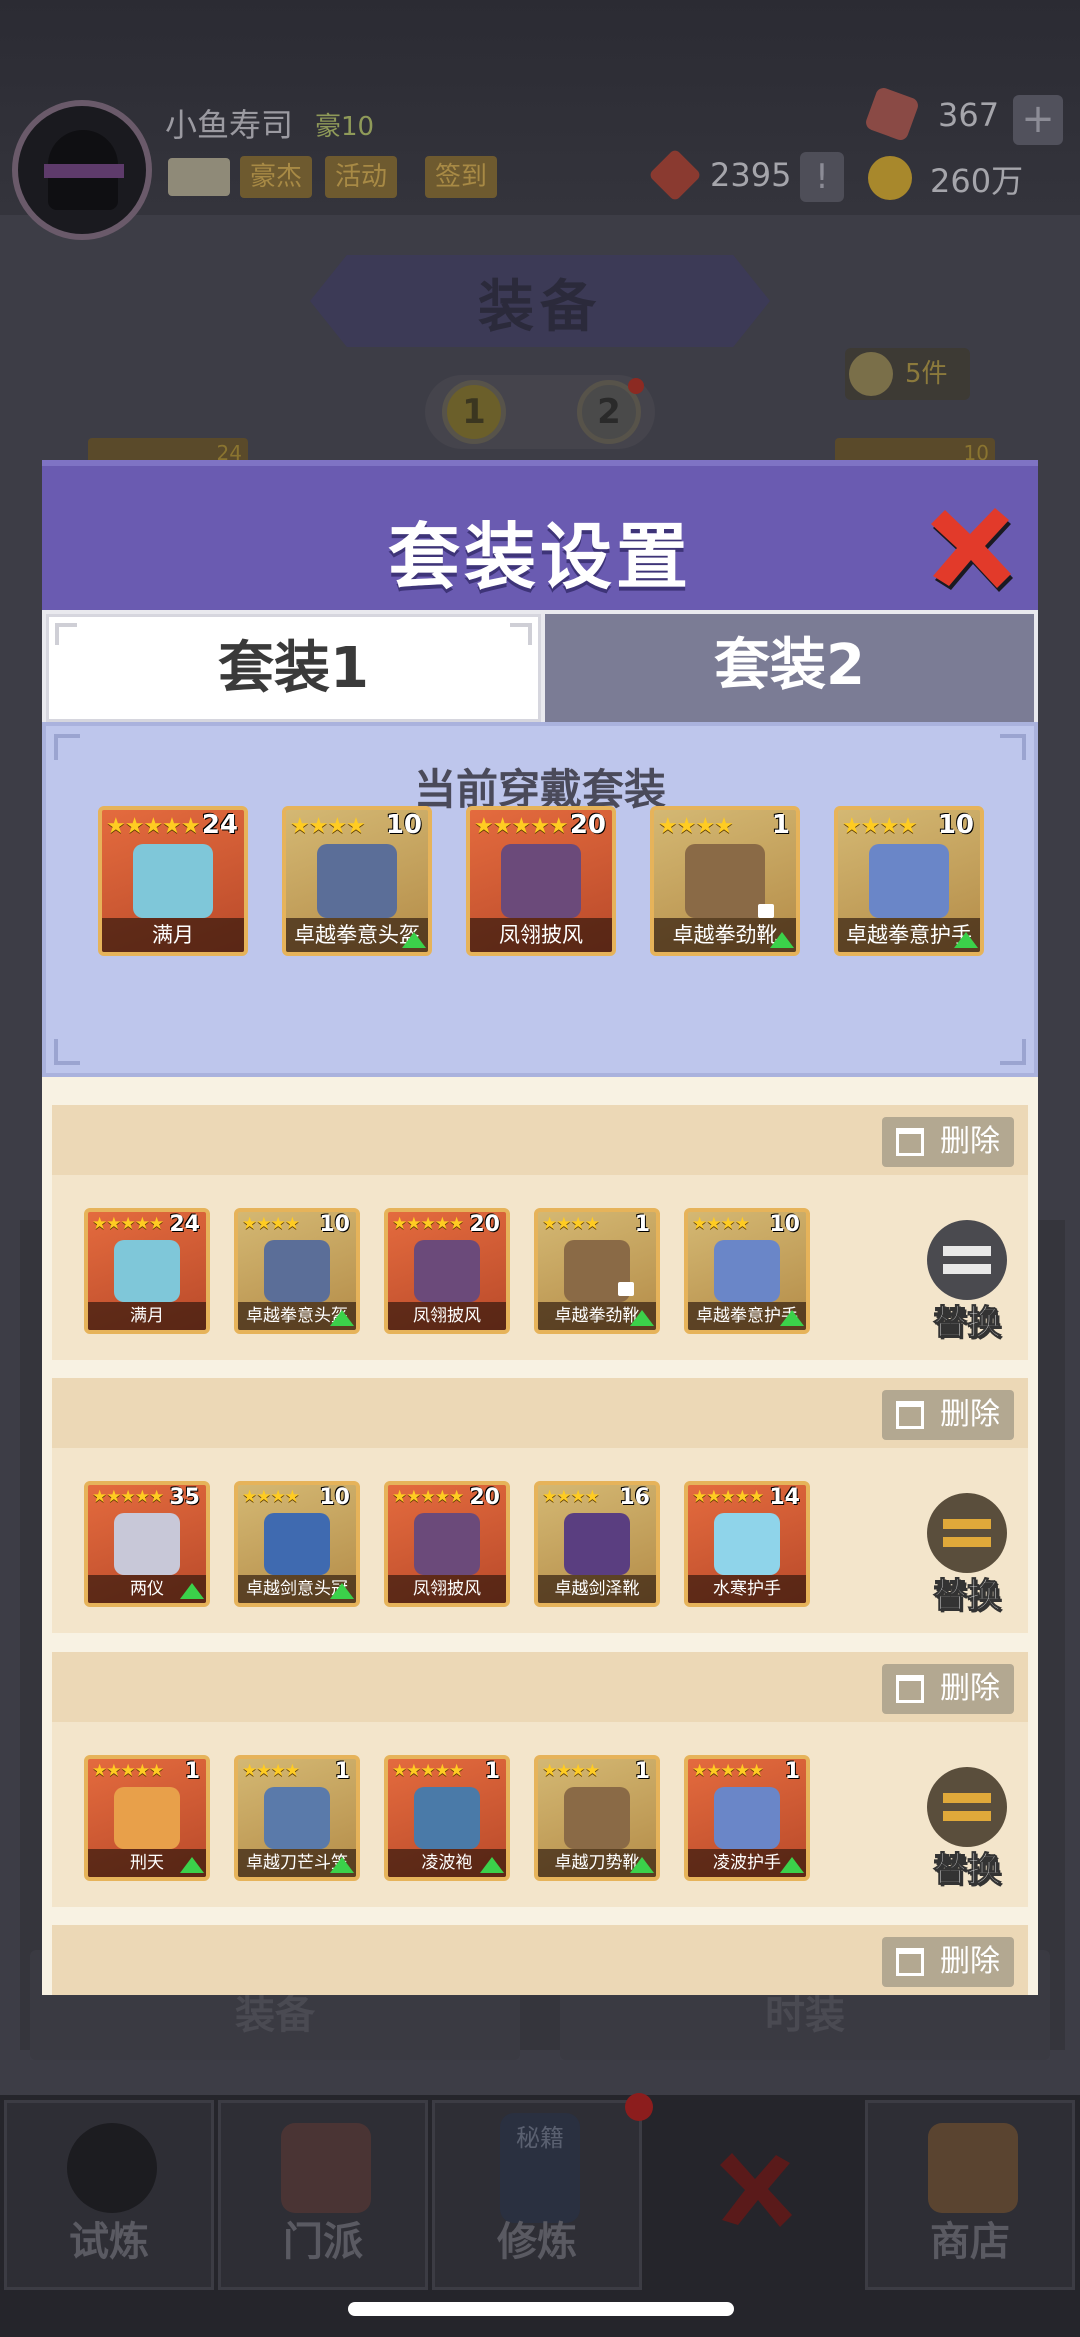 The height and width of the screenshot is (2337, 1080). What do you see at coordinates (326, 2168) in the screenshot?
I see `temple-icon` at bounding box center [326, 2168].